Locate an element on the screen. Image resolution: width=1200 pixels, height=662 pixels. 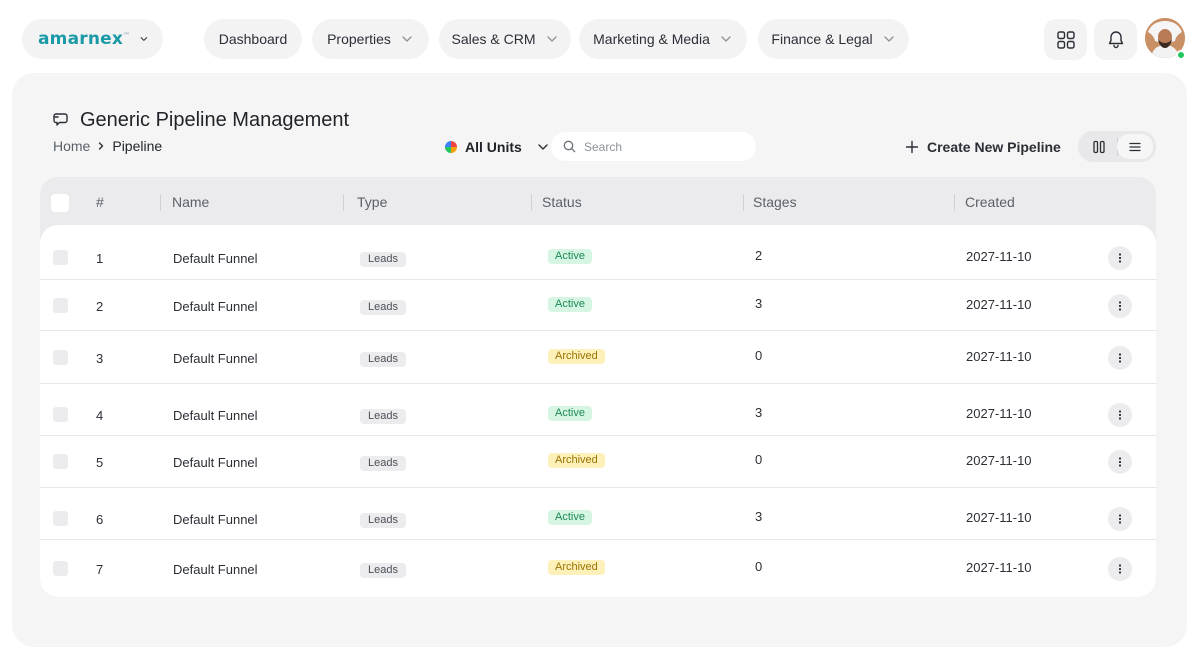
table-row: 2 Default Funnel Leads Active 3 2027-11-10 is located at coordinates (598, 305).